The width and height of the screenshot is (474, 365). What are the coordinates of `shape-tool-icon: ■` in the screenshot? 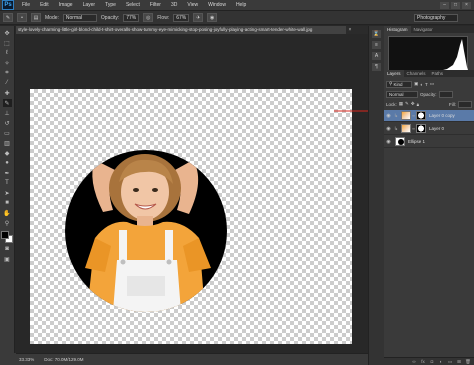 It's located at (7, 203).